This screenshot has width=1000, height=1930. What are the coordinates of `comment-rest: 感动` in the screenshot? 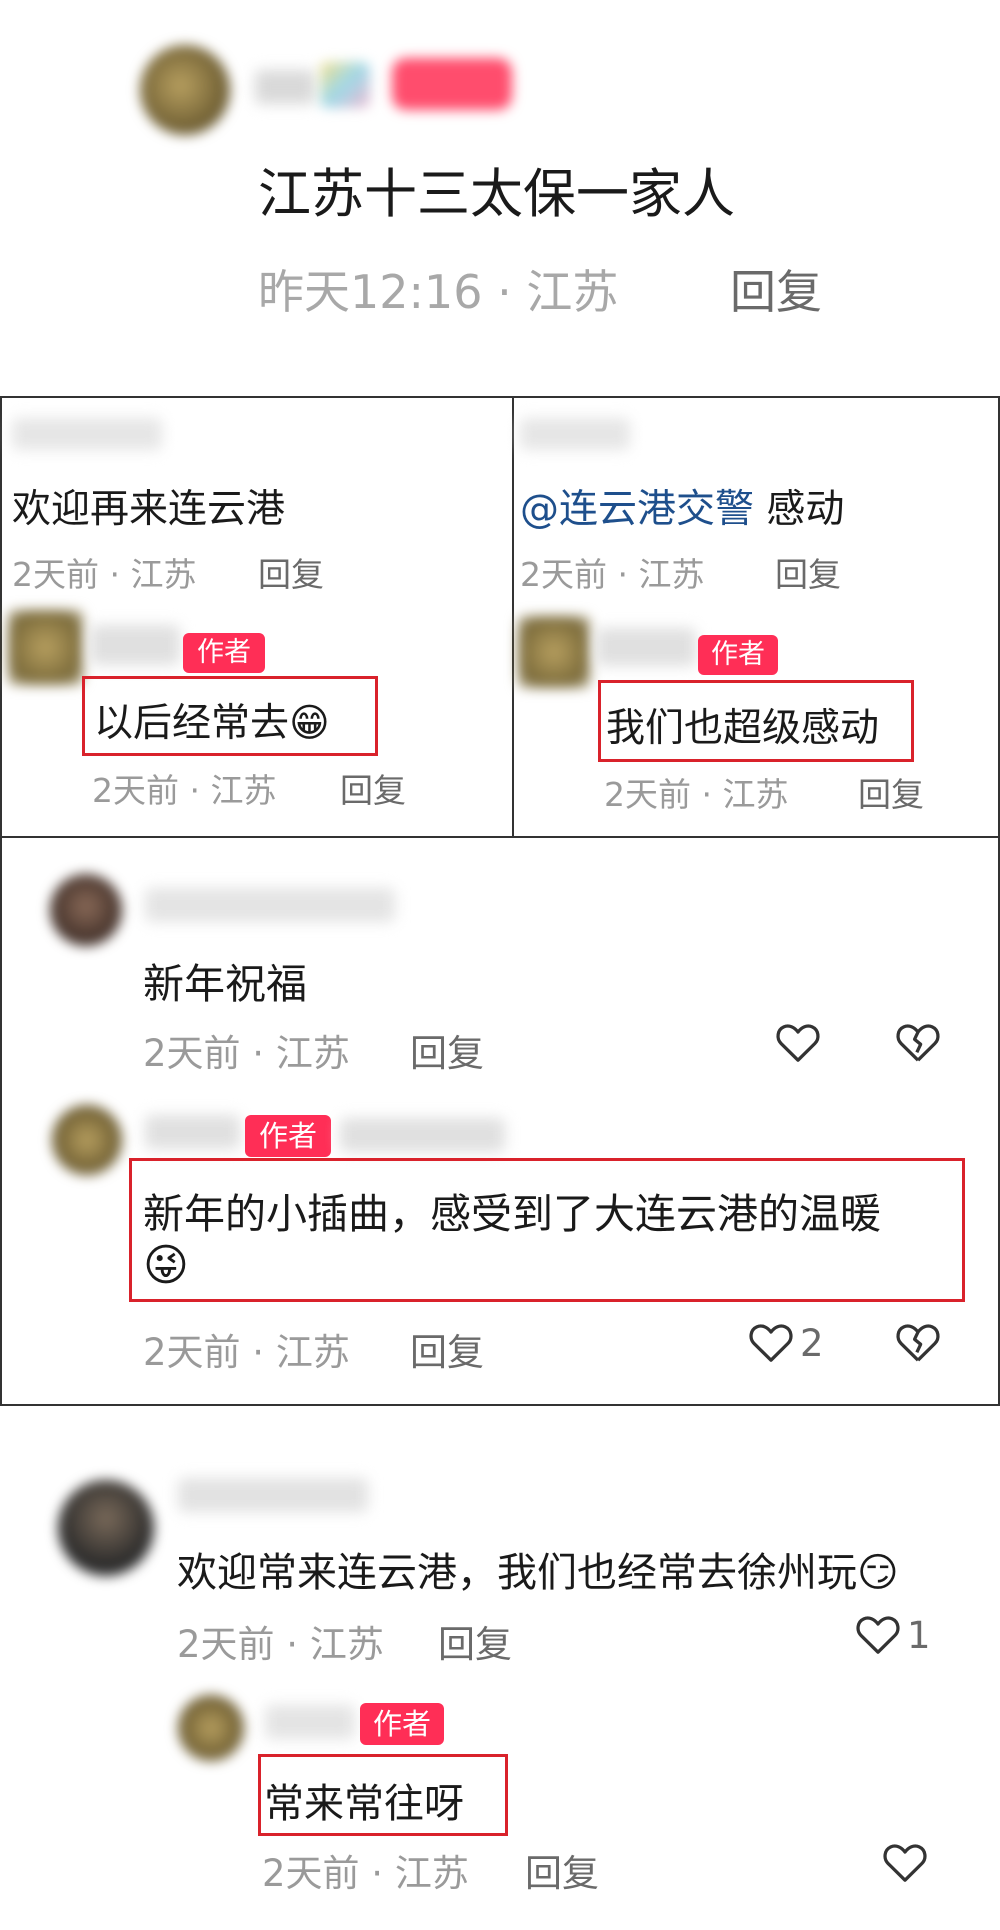 It's located at (799, 509).